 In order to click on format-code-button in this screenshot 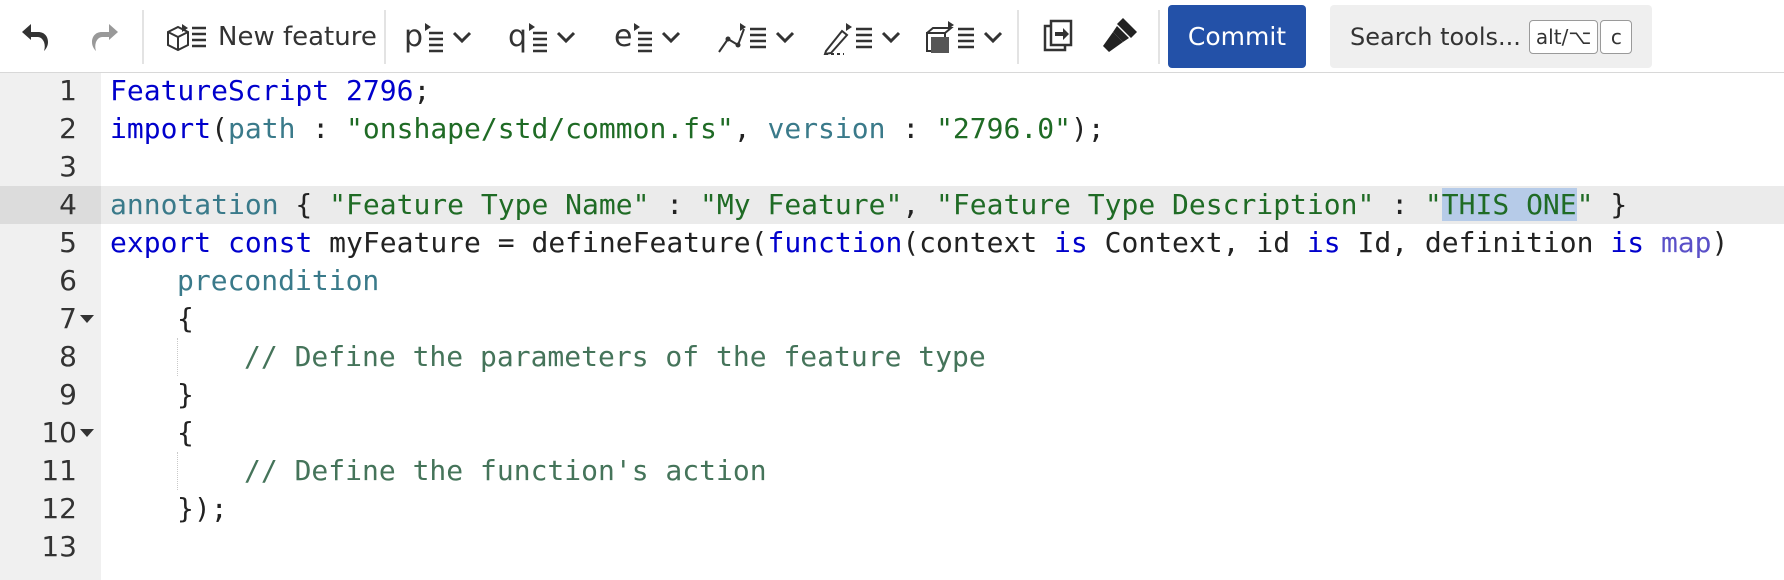, I will do `click(1120, 35)`.